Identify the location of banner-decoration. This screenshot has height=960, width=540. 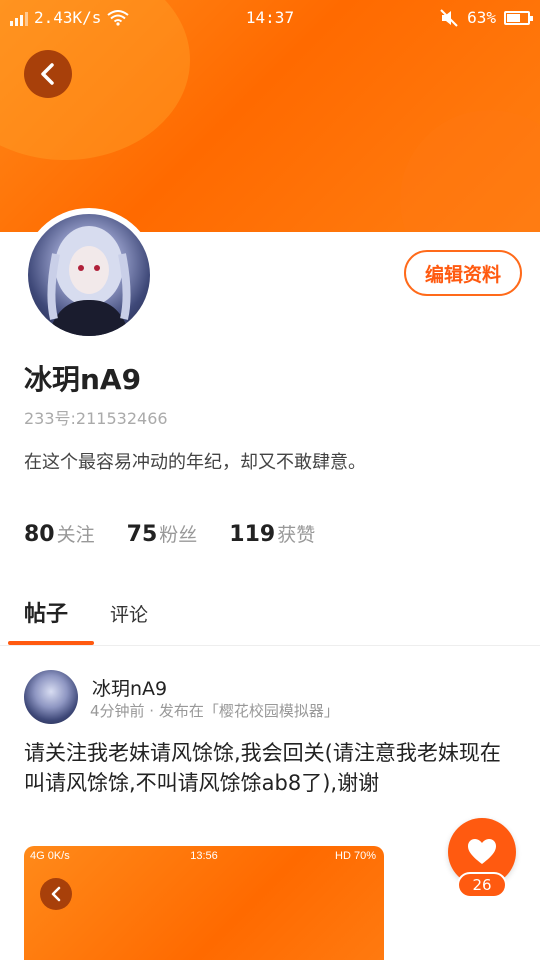
(470, 171).